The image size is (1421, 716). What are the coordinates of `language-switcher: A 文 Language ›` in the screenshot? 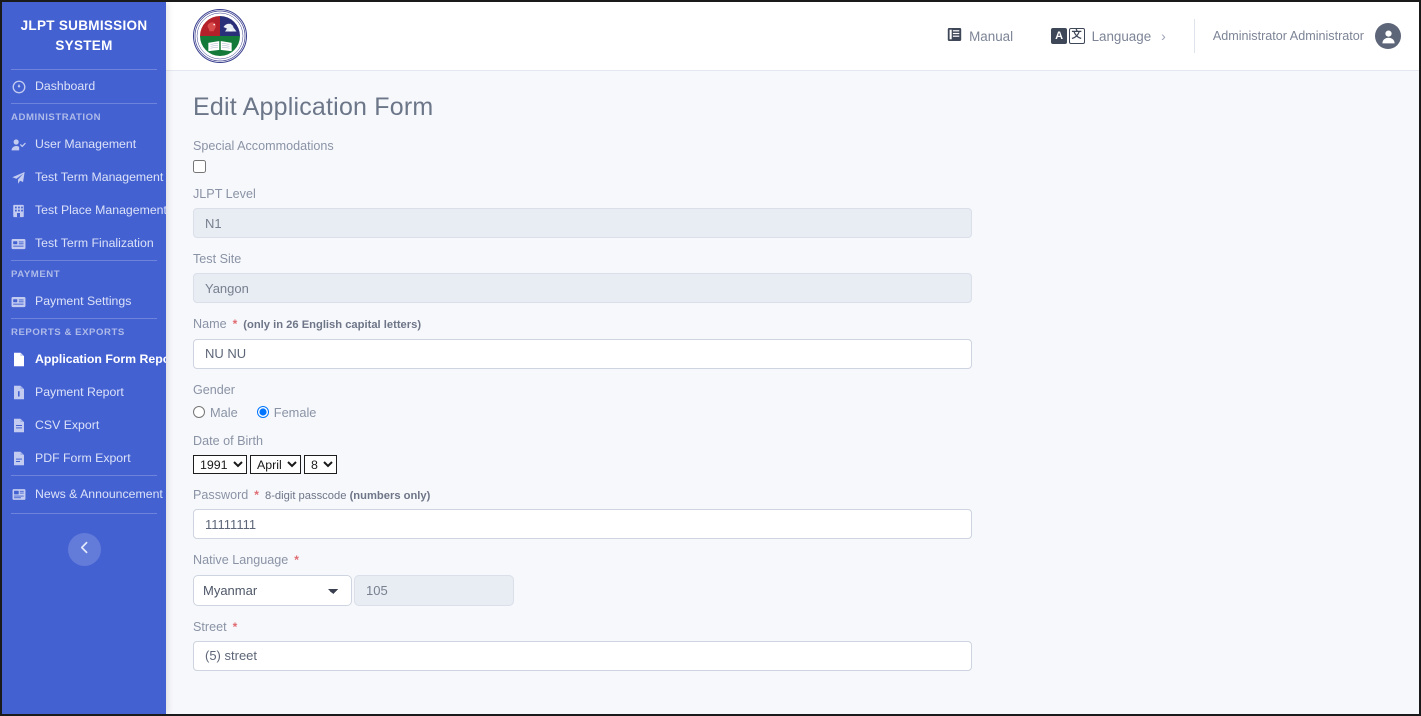 It's located at (1108, 36).